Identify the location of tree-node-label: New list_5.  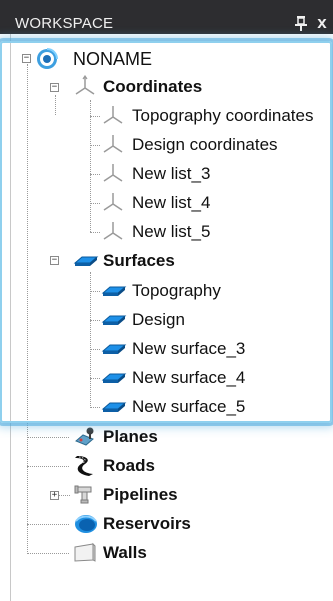
(171, 231).